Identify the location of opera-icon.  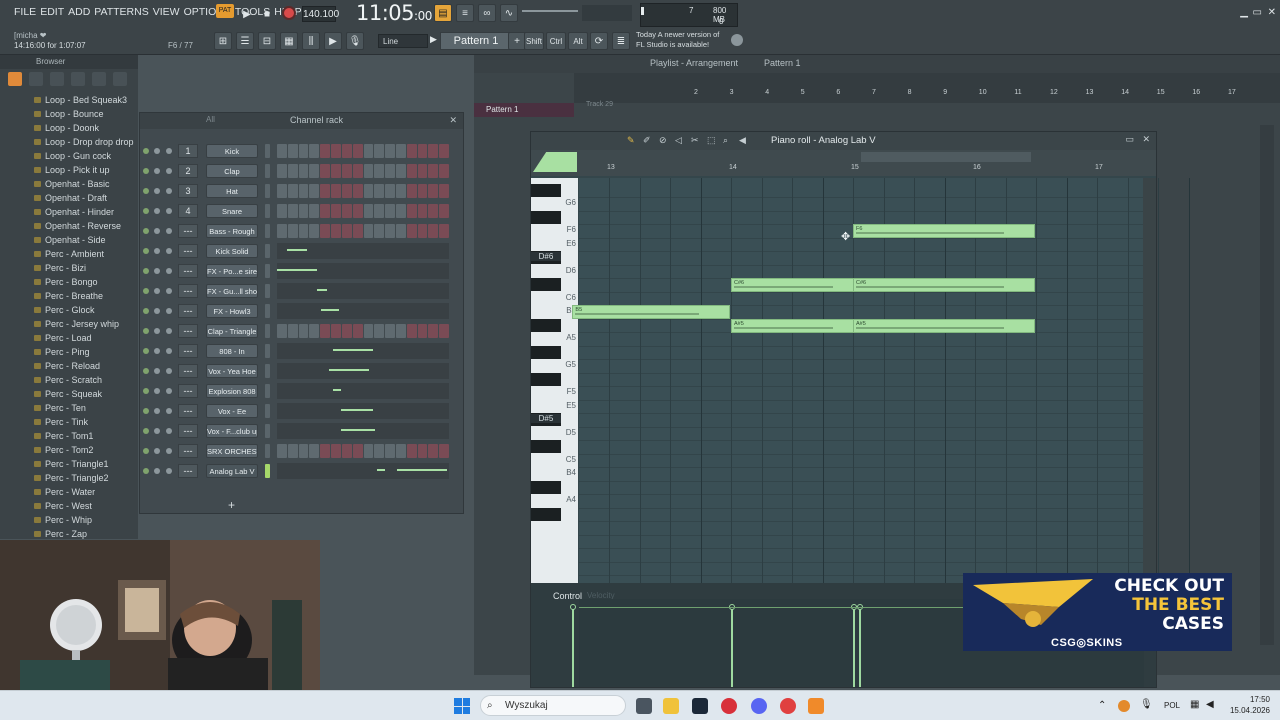
(729, 706).